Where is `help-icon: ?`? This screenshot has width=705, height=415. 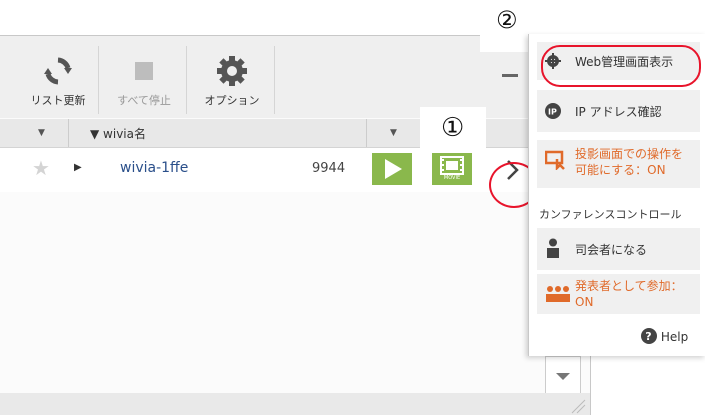 help-icon: ? is located at coordinates (649, 336).